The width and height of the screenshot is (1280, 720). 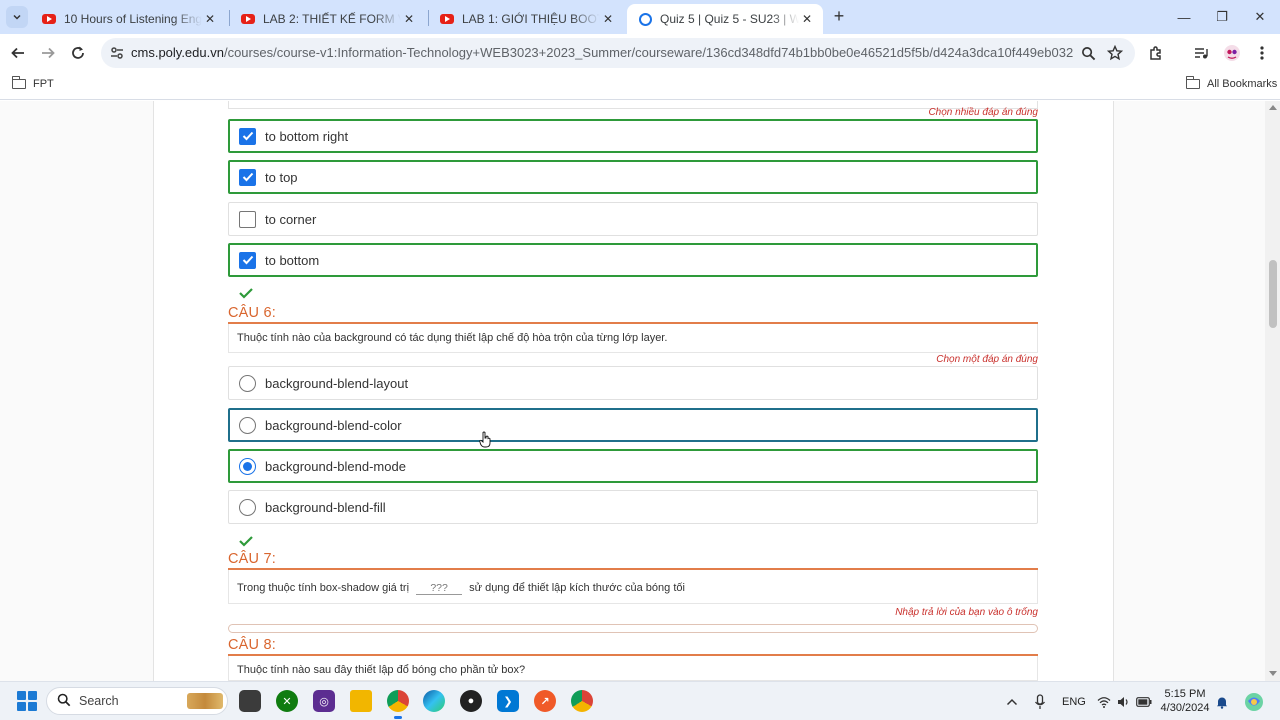 I want to click on q7-title: CÂU 7:, so click(x=252, y=559).